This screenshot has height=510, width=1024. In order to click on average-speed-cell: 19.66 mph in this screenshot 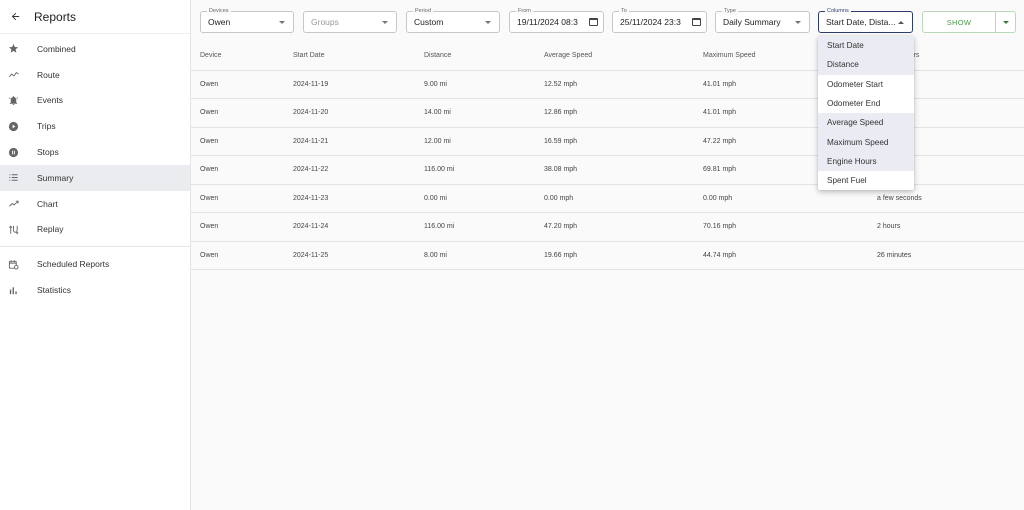, I will do `click(561, 255)`.